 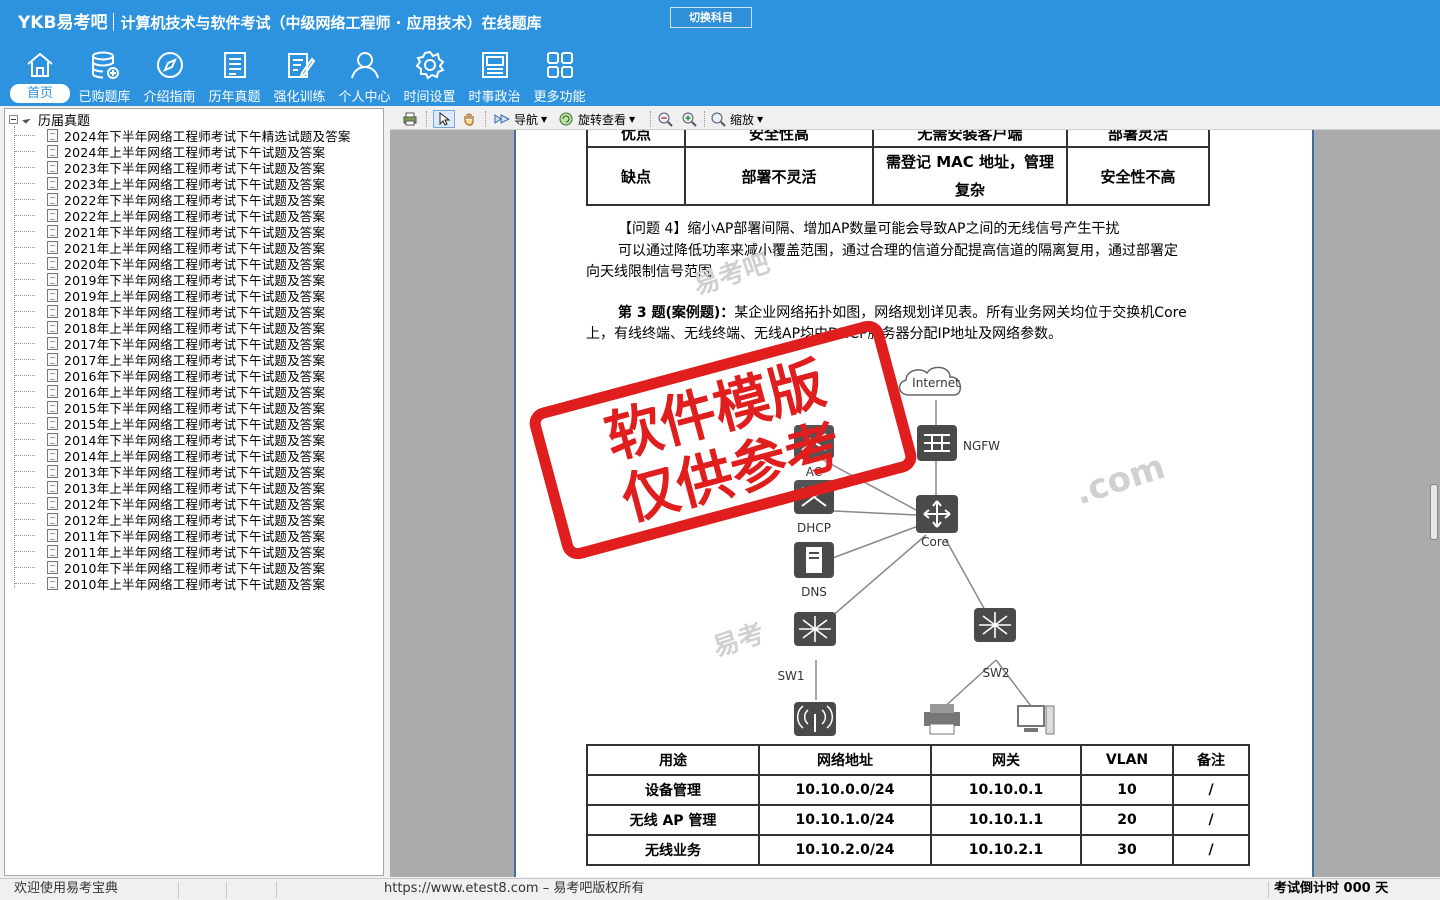 What do you see at coordinates (916, 551) in the screenshot?
I see `network-topology: Internet NGFW AC DHCP DNS Core SW1 SW2` at bounding box center [916, 551].